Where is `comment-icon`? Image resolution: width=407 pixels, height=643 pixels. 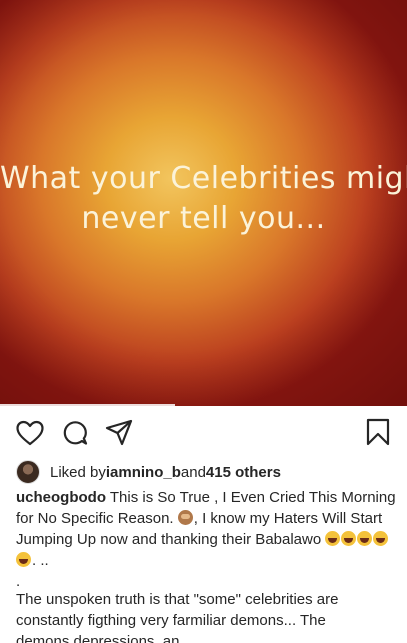
comment-icon is located at coordinates (75, 433).